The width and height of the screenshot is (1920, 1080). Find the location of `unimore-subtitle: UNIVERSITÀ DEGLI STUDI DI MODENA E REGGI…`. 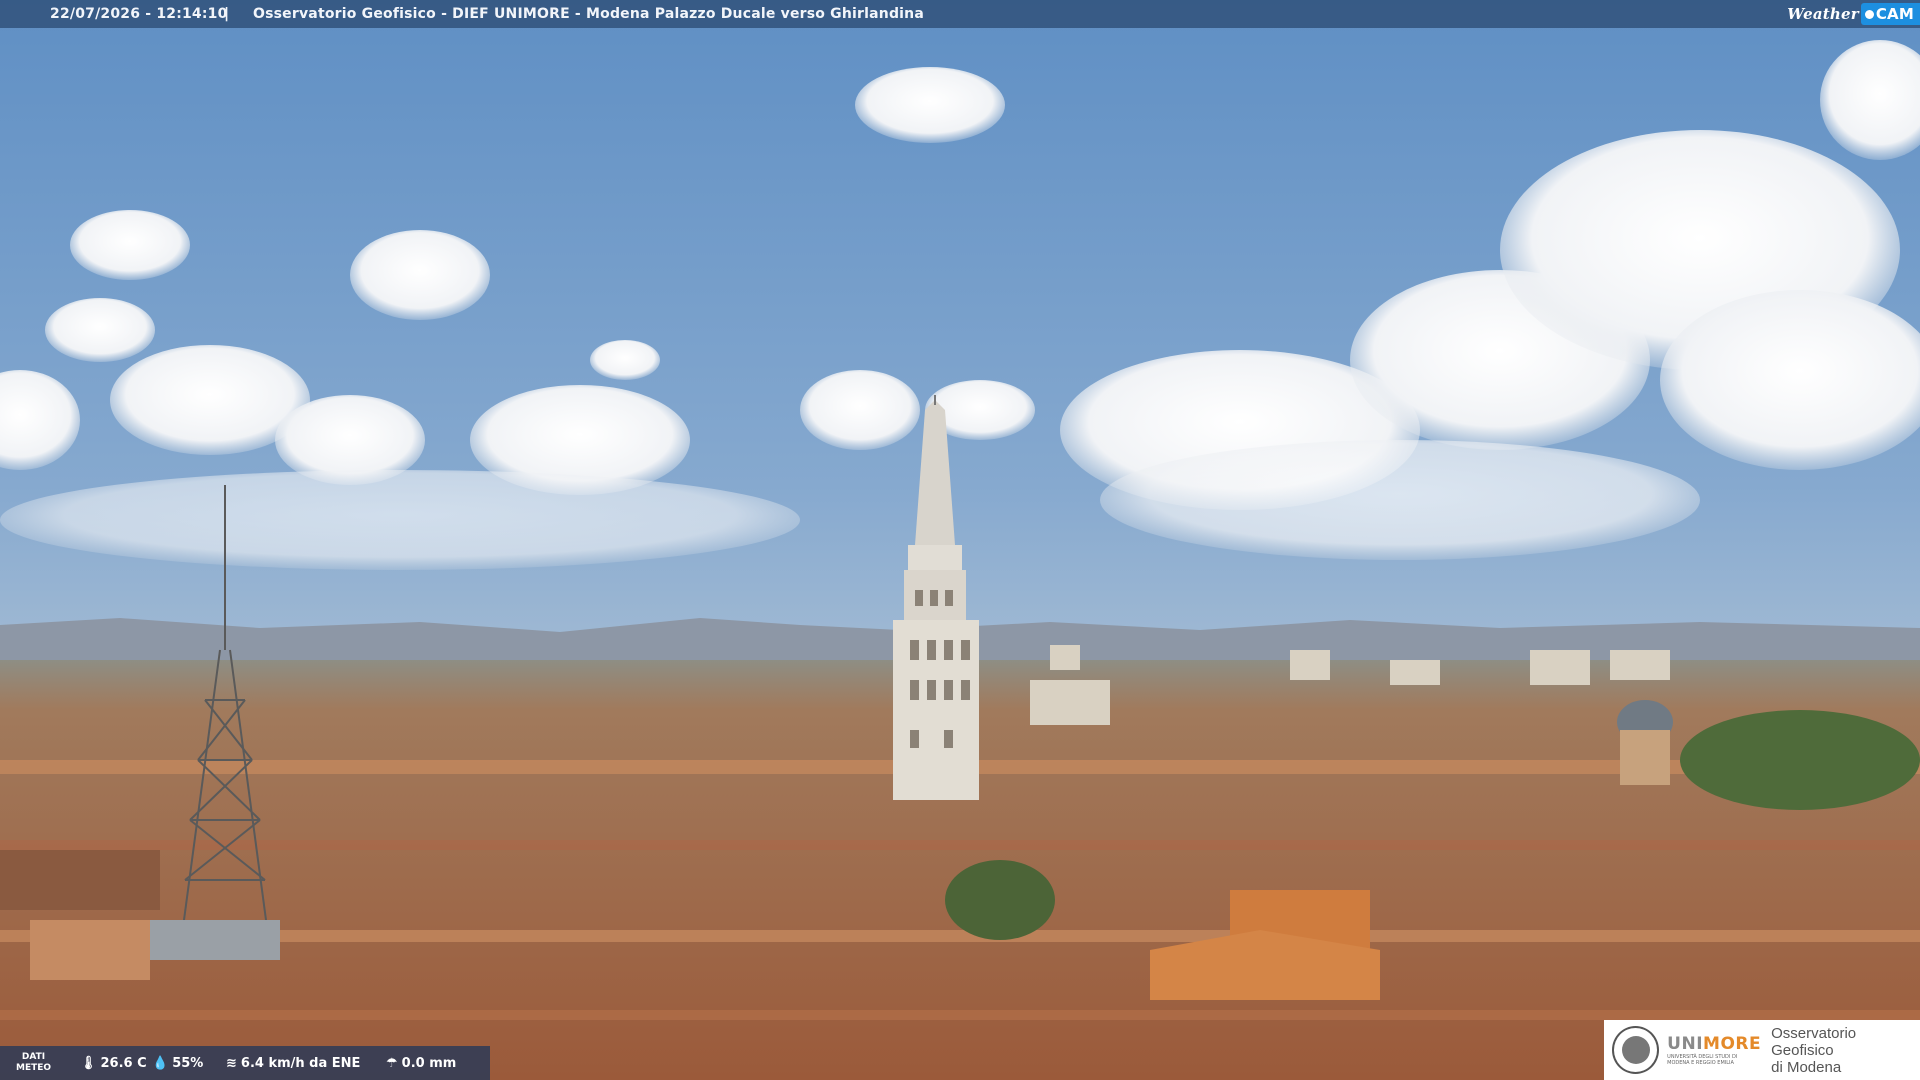

unimore-subtitle: UNIVERSITÀ DEGLI STUDI DI MODENA E REGGI… is located at coordinates (1702, 1060).